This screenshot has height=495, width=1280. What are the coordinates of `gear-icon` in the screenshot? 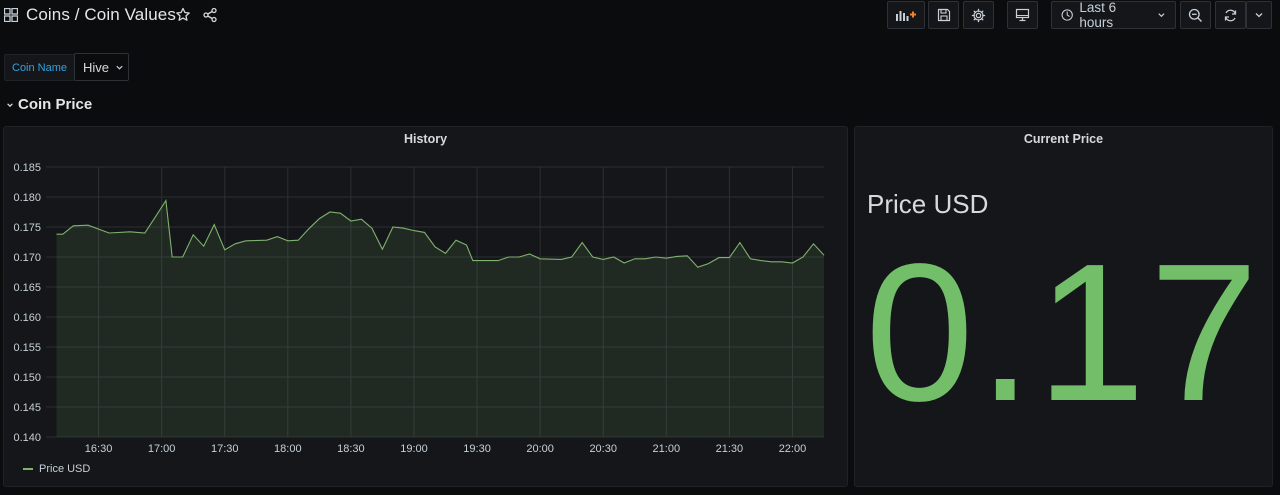 It's located at (978, 15).